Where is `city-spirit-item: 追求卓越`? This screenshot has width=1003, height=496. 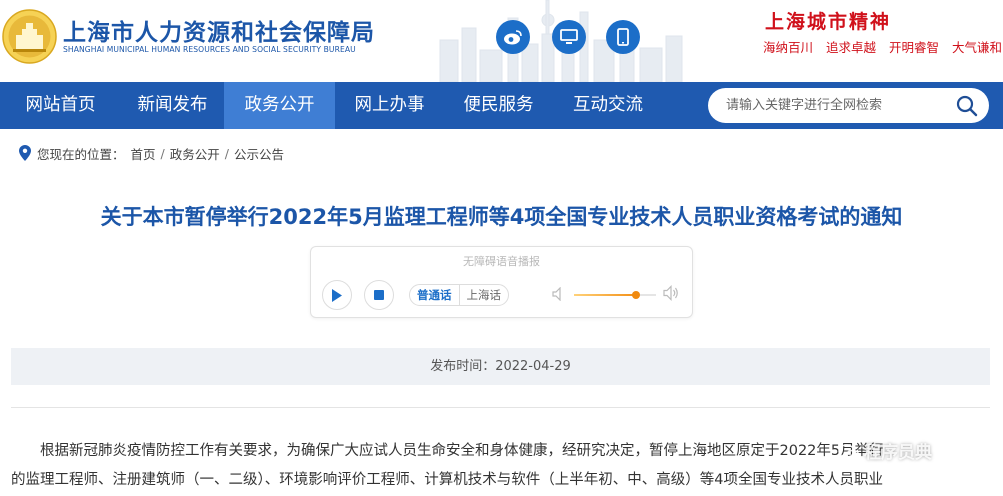
city-spirit-item: 追求卓越 is located at coordinates (851, 47).